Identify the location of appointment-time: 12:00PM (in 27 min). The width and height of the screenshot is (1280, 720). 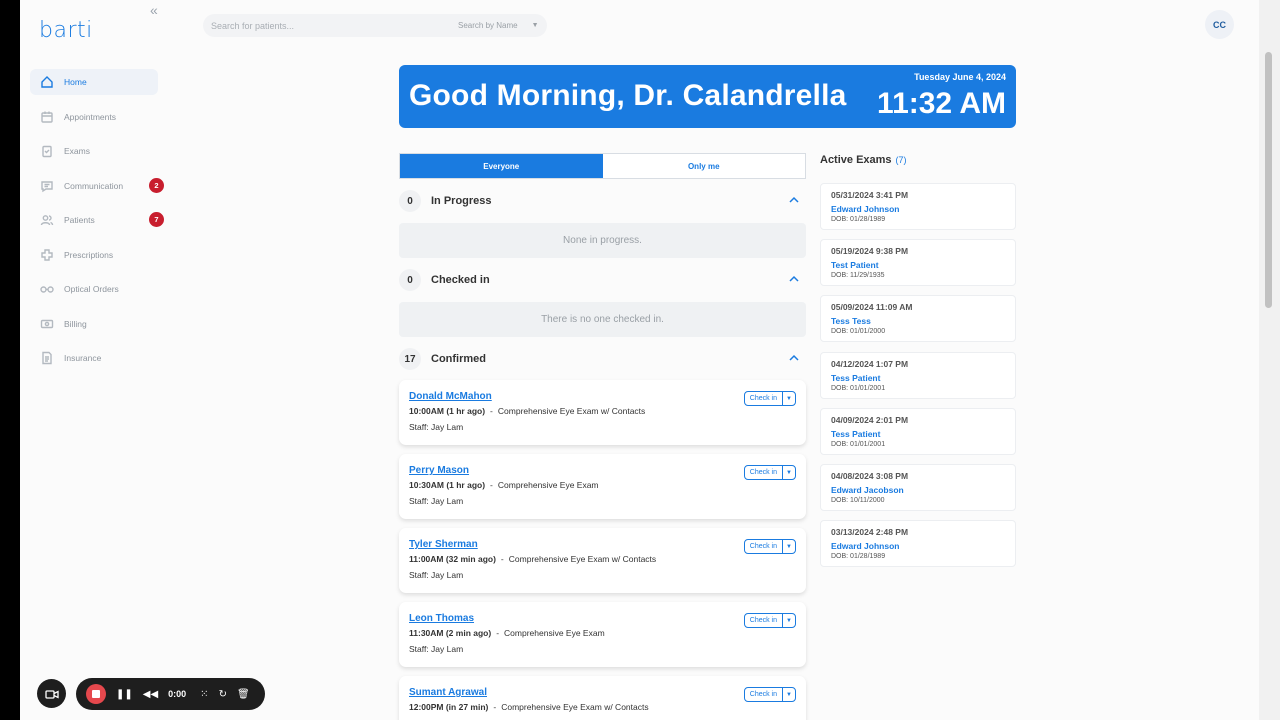
(449, 707).